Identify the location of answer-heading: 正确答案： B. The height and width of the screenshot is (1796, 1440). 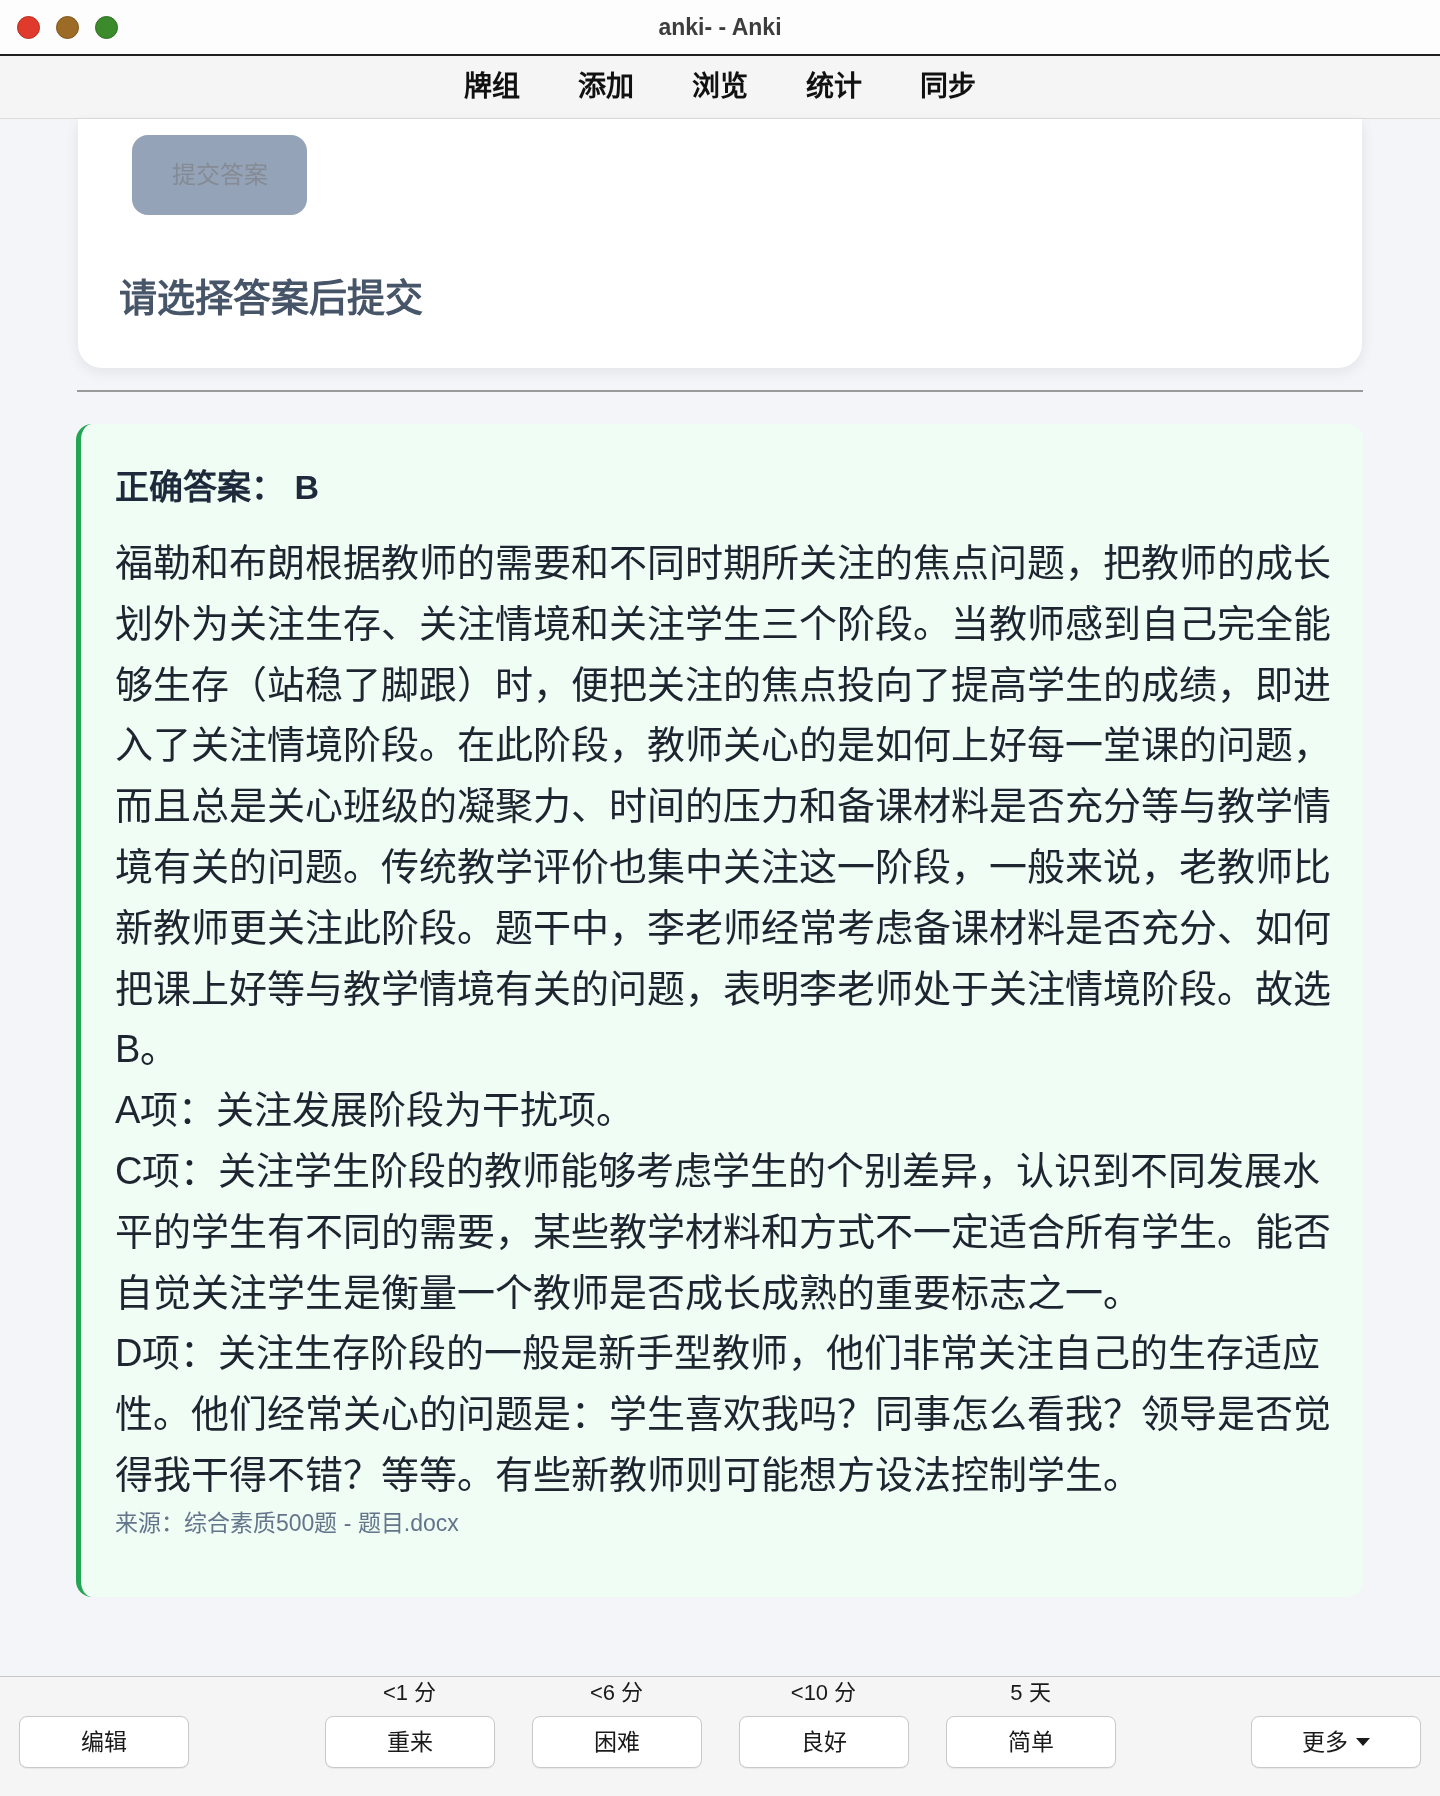
(217, 487).